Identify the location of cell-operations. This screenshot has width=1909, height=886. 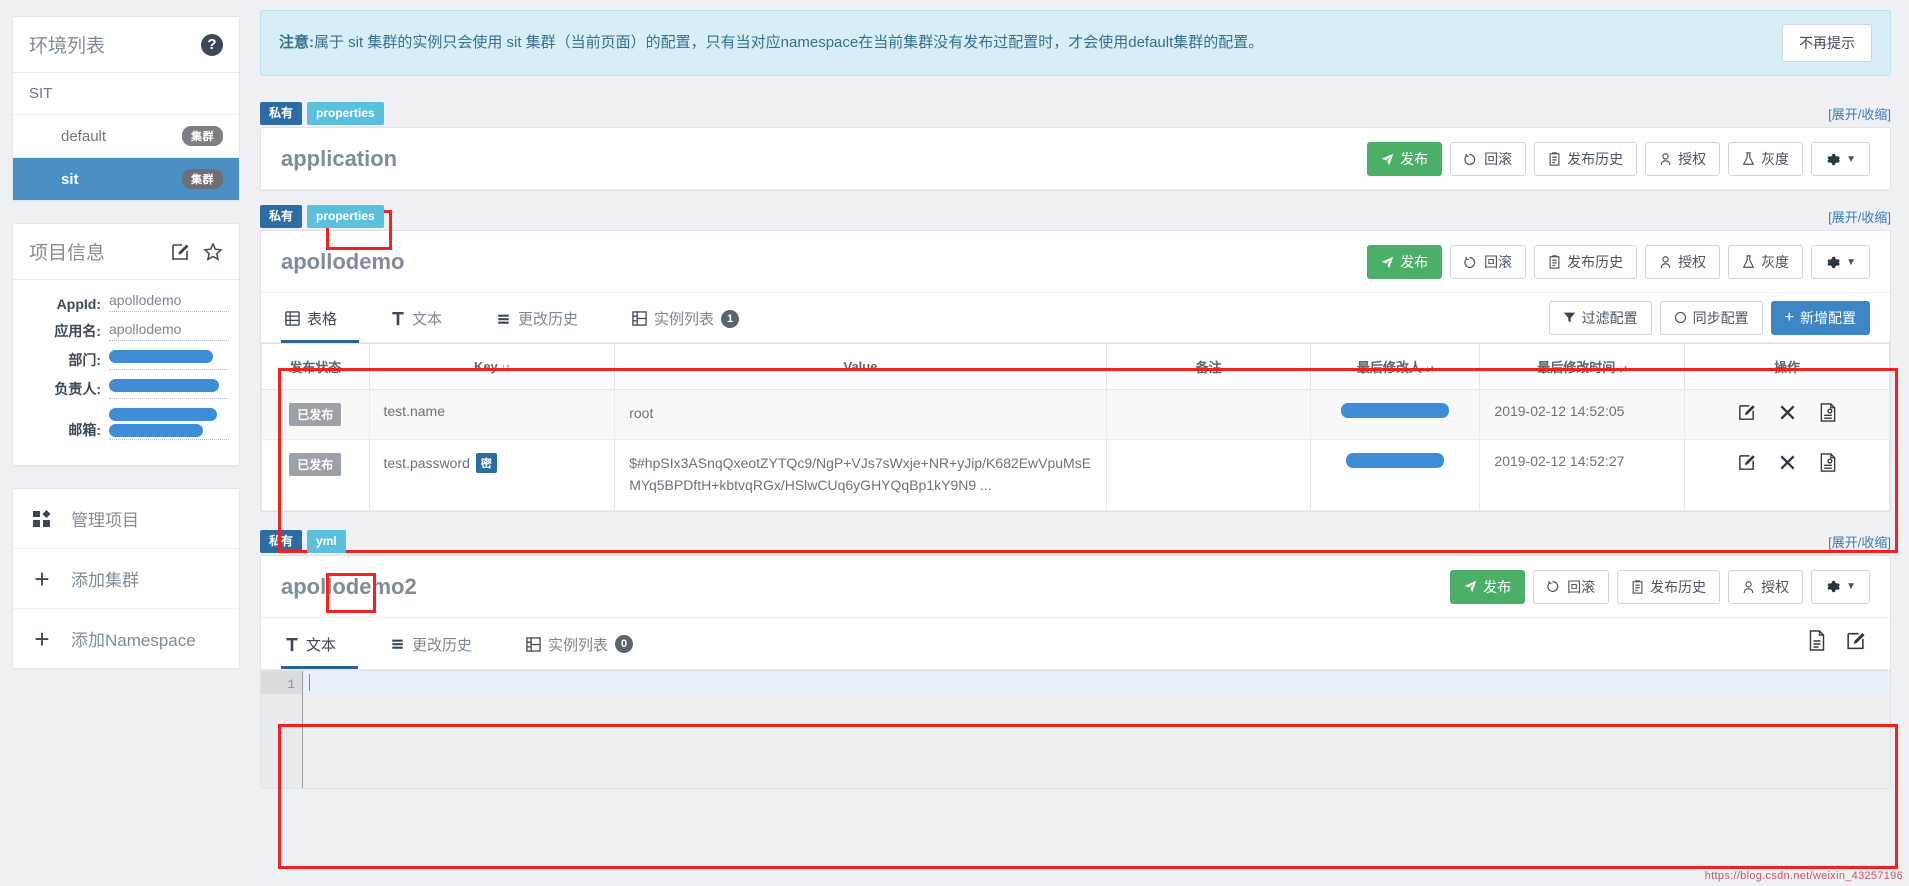
(1787, 415).